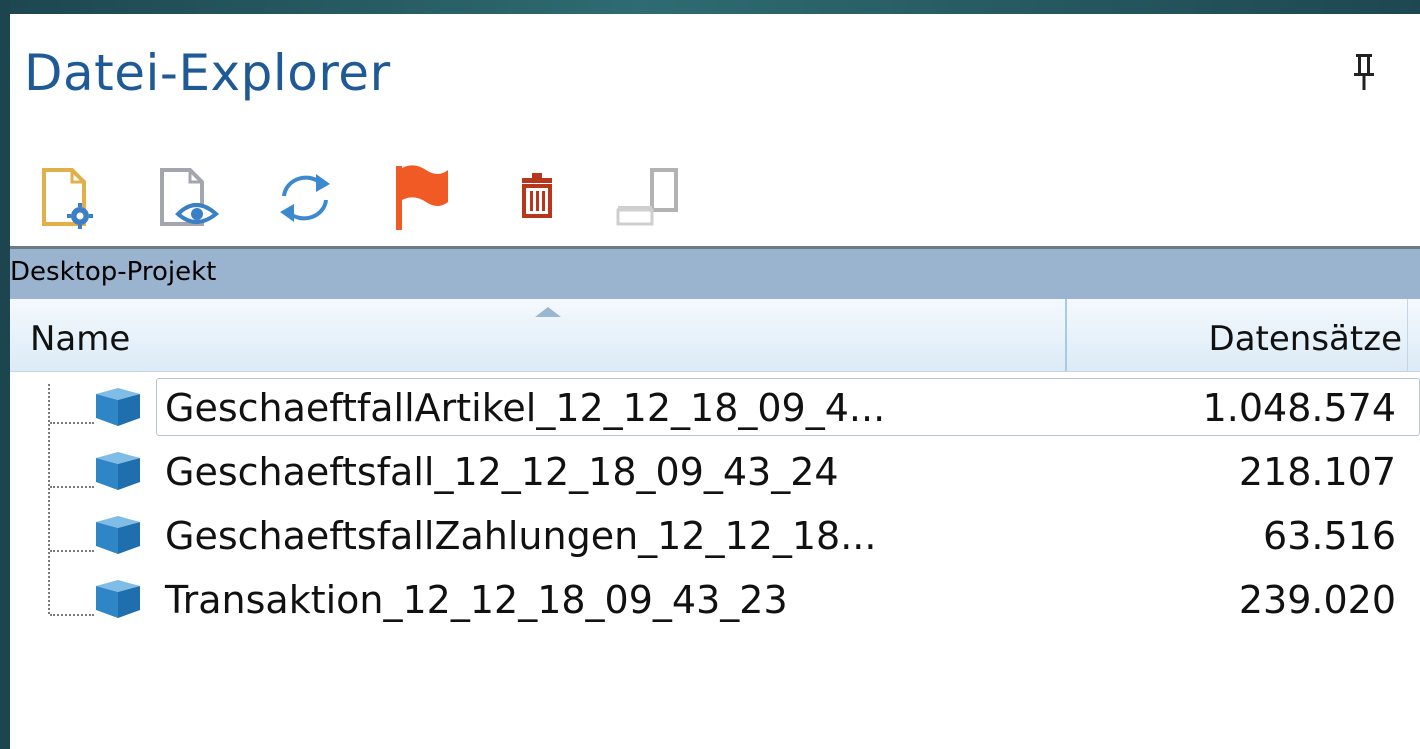 This screenshot has width=1420, height=749. What do you see at coordinates (188, 197) in the screenshot?
I see `file-preview-icon` at bounding box center [188, 197].